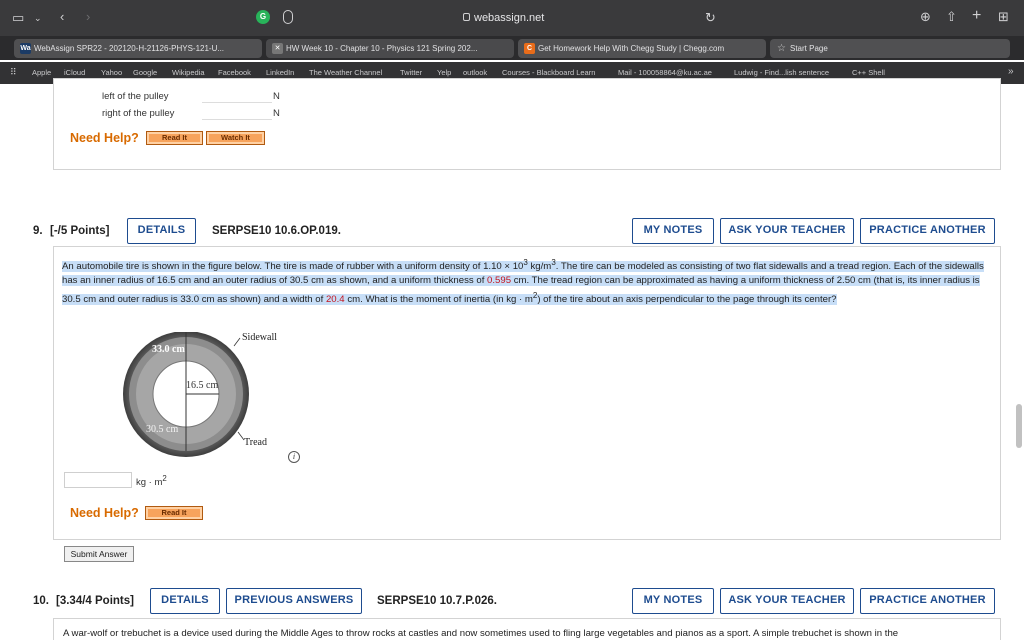 The height and width of the screenshot is (640, 1024). What do you see at coordinates (41, 601) in the screenshot?
I see `question-number: 10.` at bounding box center [41, 601].